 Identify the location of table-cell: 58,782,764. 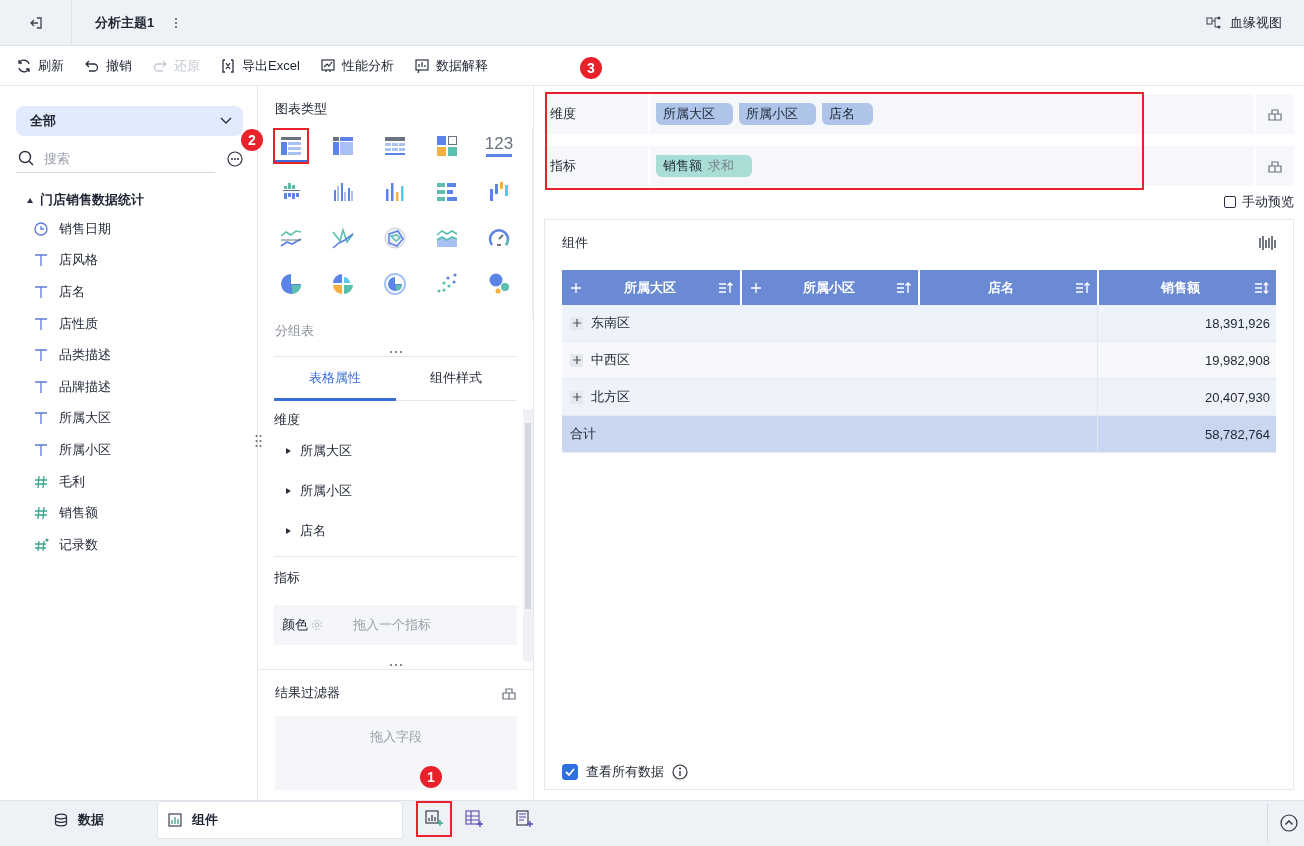
(1186, 434).